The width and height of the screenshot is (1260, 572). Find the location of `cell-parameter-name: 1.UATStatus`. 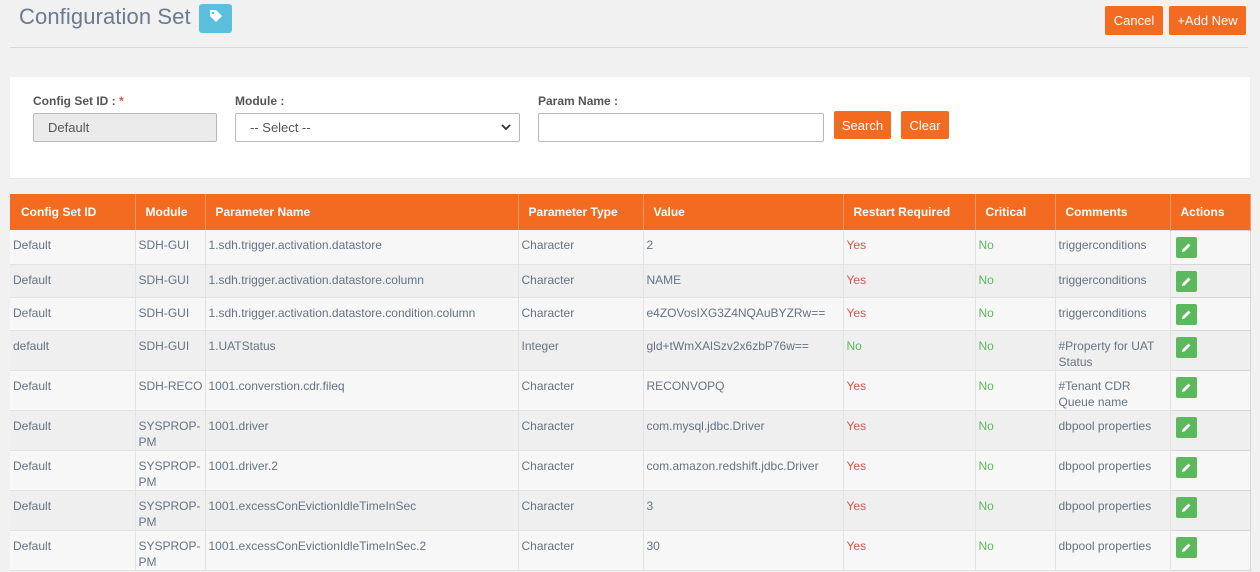

cell-parameter-name: 1.UATStatus is located at coordinates (362, 350).